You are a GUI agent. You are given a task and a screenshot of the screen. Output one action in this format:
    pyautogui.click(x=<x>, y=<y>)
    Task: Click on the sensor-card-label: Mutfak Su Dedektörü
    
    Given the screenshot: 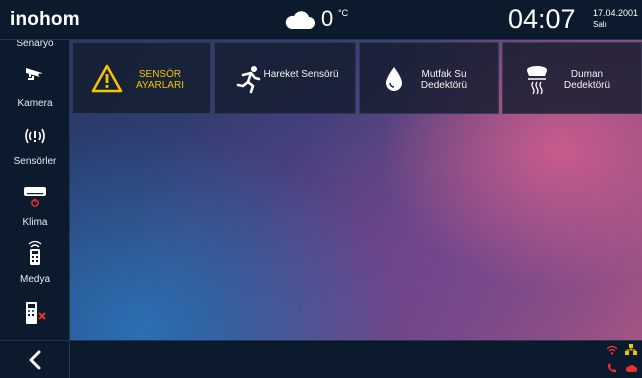 What is the action you would take?
    pyautogui.click(x=444, y=80)
    